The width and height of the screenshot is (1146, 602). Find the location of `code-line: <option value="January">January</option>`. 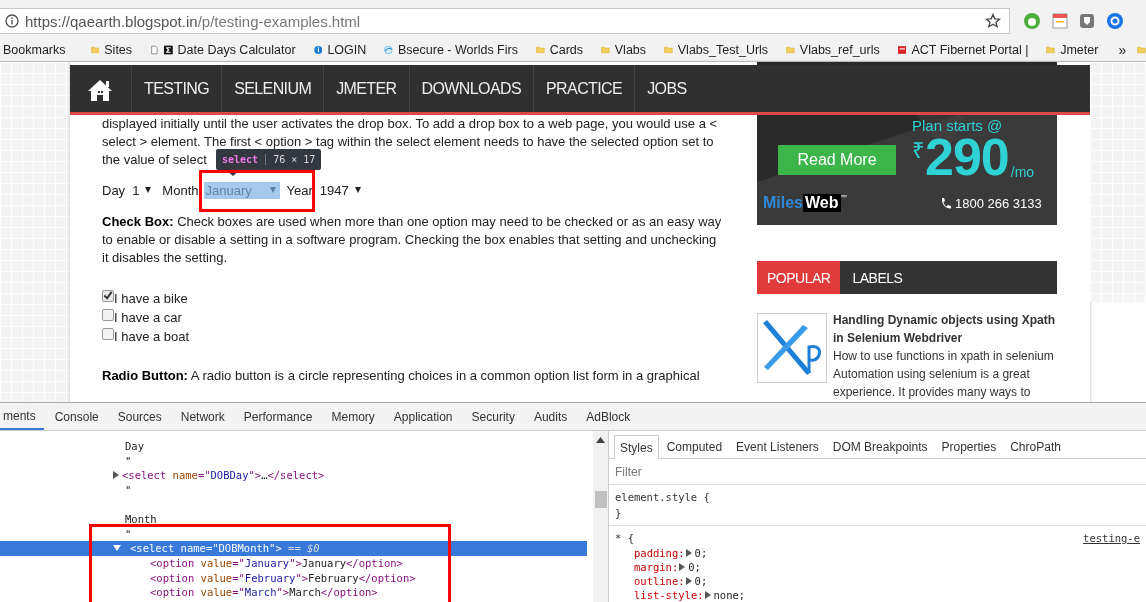

code-line: <option value="January">January</option> is located at coordinates (276, 563).